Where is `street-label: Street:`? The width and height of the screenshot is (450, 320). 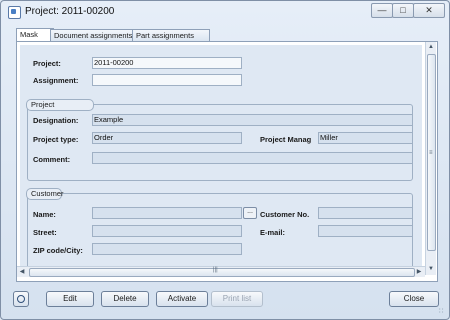 street-label: Street: is located at coordinates (45, 232).